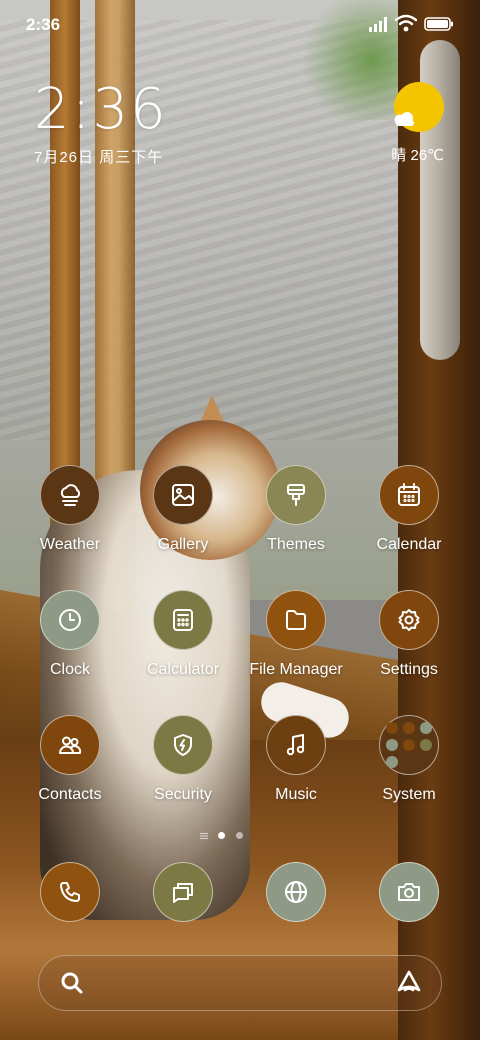  I want to click on phone-icon, so click(70, 892).